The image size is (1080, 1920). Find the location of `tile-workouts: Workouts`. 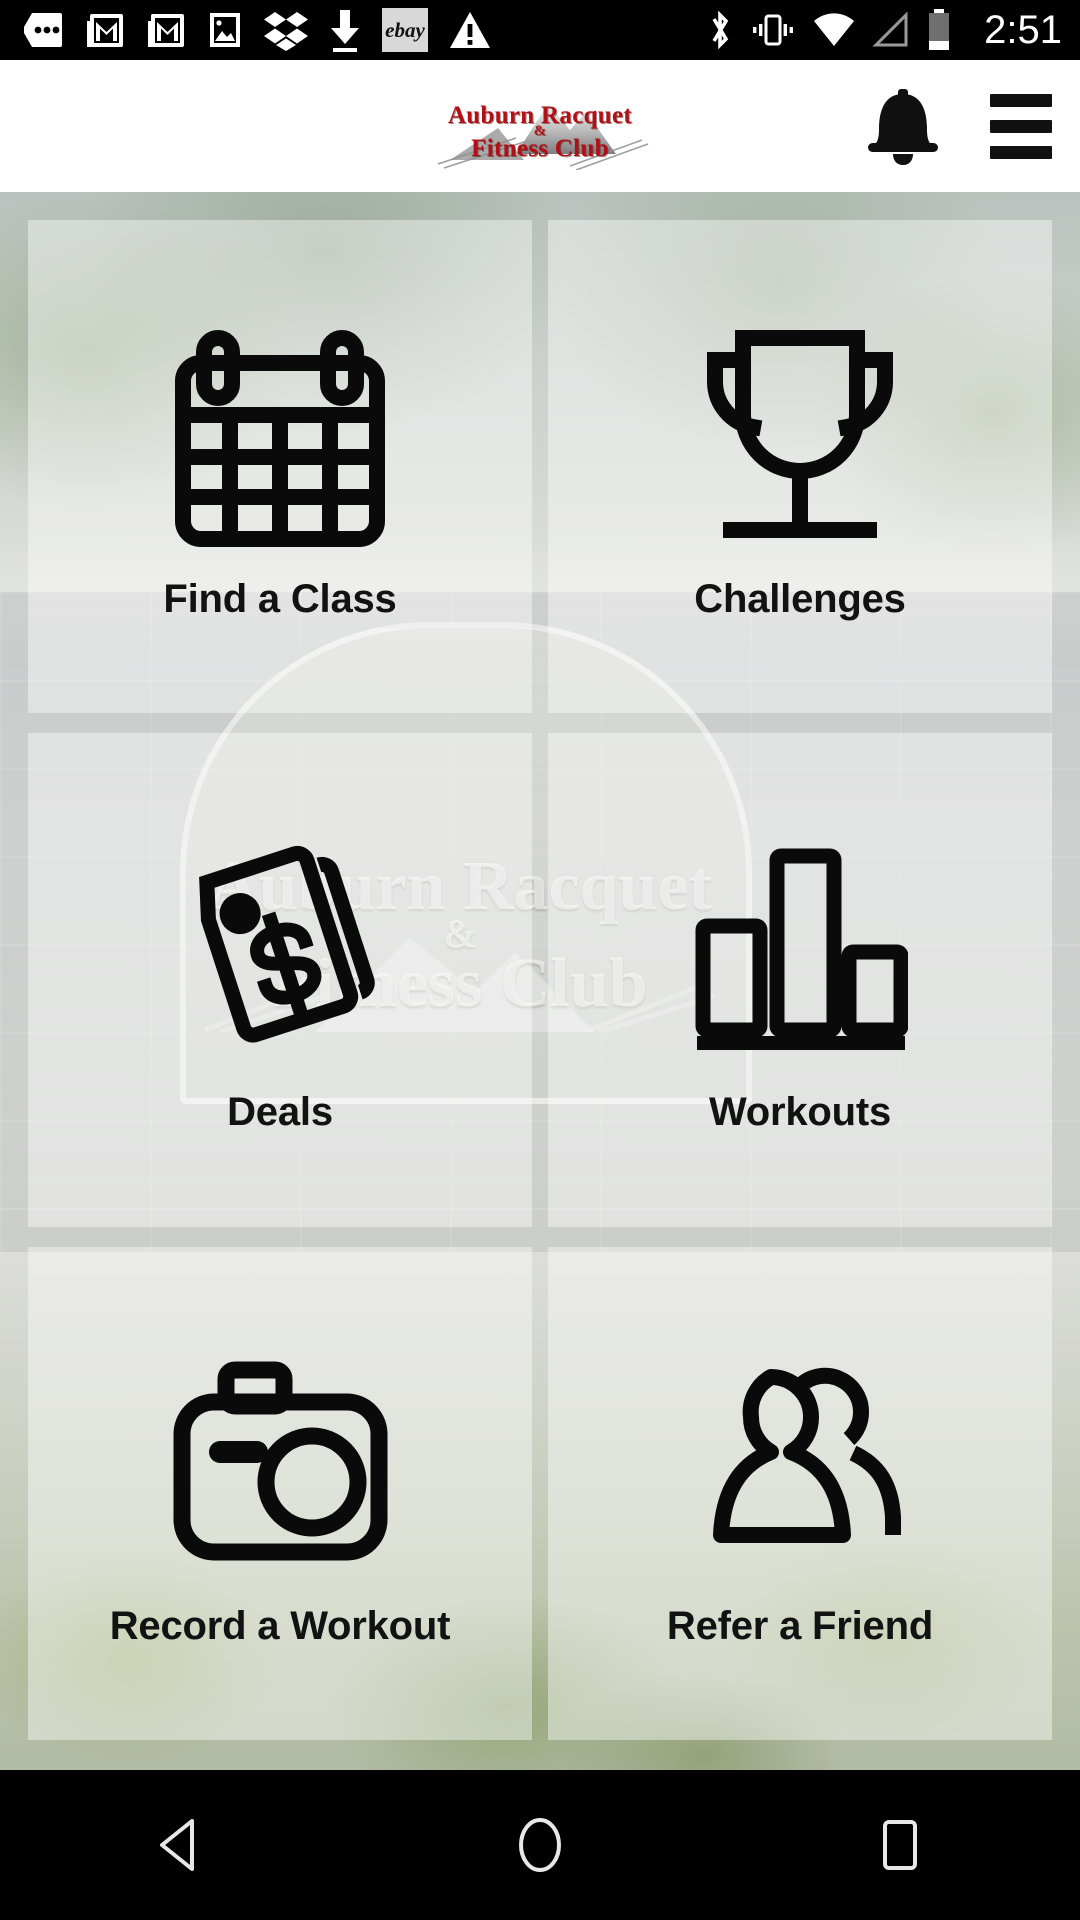

tile-workouts: Workouts is located at coordinates (800, 980).